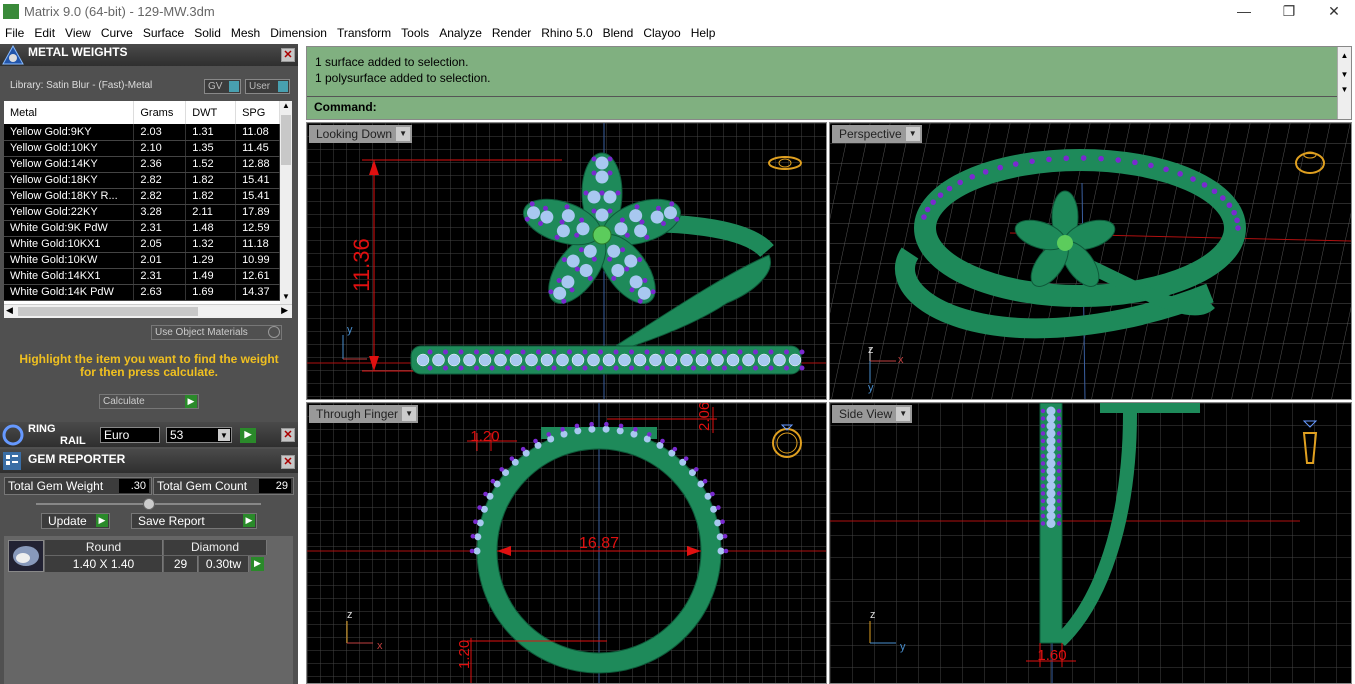 The height and width of the screenshot is (684, 1355). Describe the element at coordinates (216, 332) in the screenshot. I see `use-object-materials-field: Use Object Materials` at that location.